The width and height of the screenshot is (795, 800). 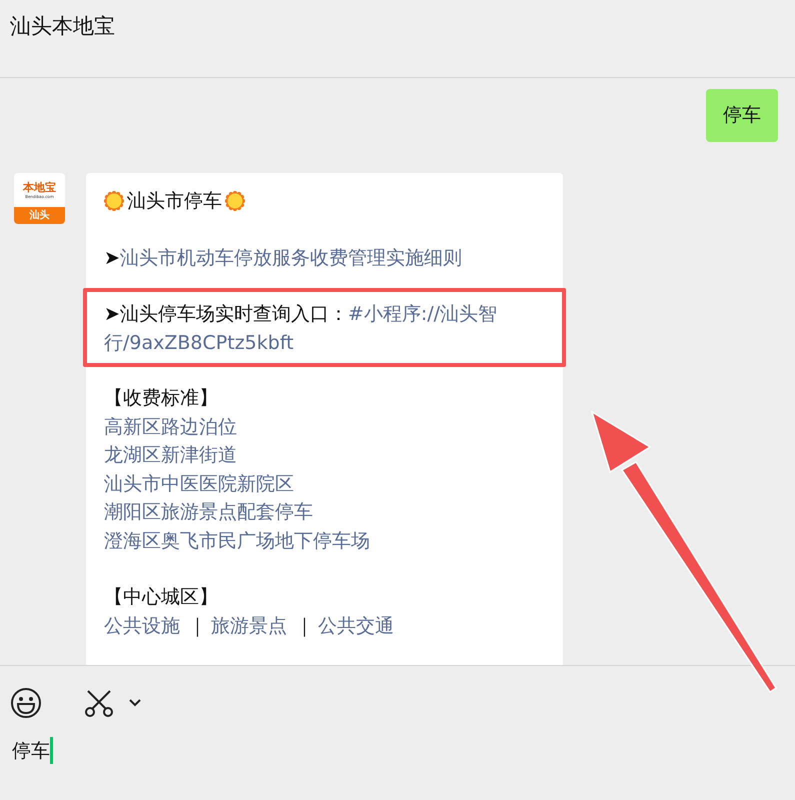 What do you see at coordinates (39, 215) in the screenshot?
I see `logo-text: 汕头` at bounding box center [39, 215].